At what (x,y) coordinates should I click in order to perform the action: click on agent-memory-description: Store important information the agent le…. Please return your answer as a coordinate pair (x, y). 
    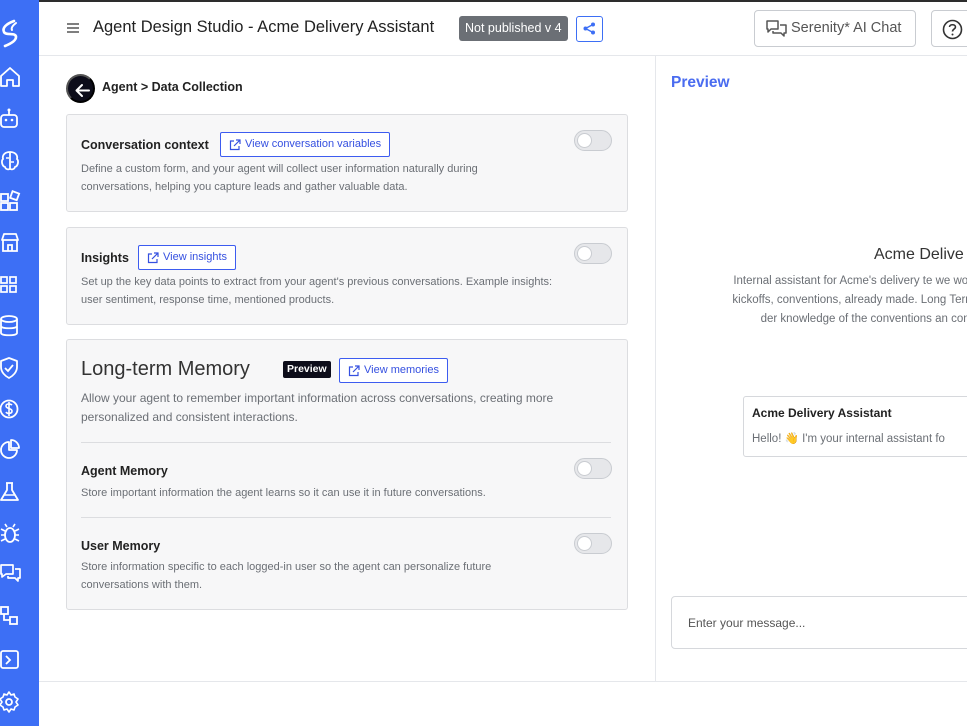
    Looking at the image, I should click on (283, 493).